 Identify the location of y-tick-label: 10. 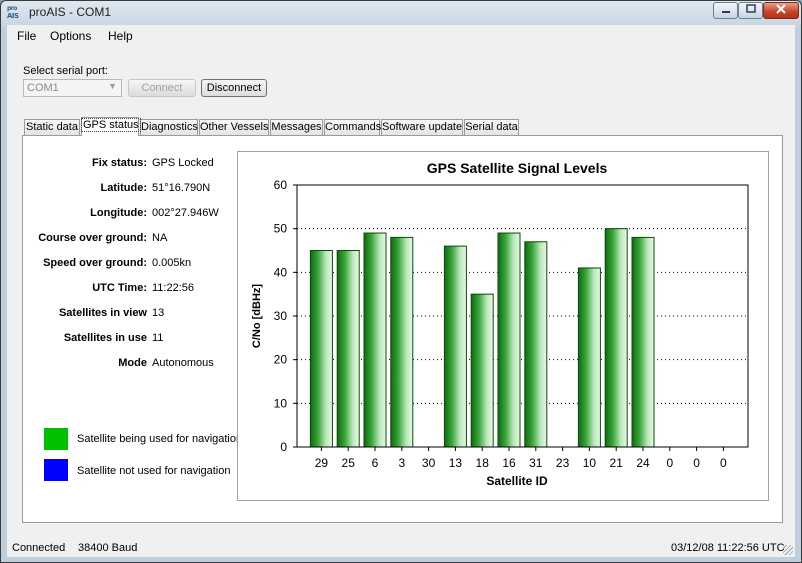
(281, 403).